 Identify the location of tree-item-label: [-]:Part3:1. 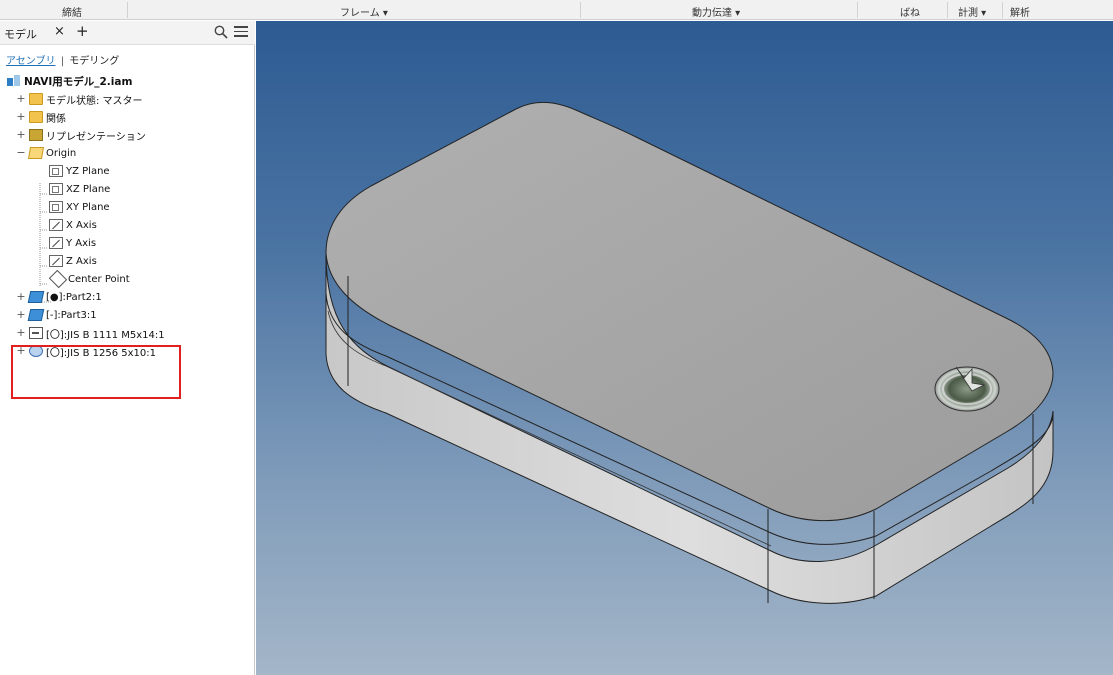
(71, 315).